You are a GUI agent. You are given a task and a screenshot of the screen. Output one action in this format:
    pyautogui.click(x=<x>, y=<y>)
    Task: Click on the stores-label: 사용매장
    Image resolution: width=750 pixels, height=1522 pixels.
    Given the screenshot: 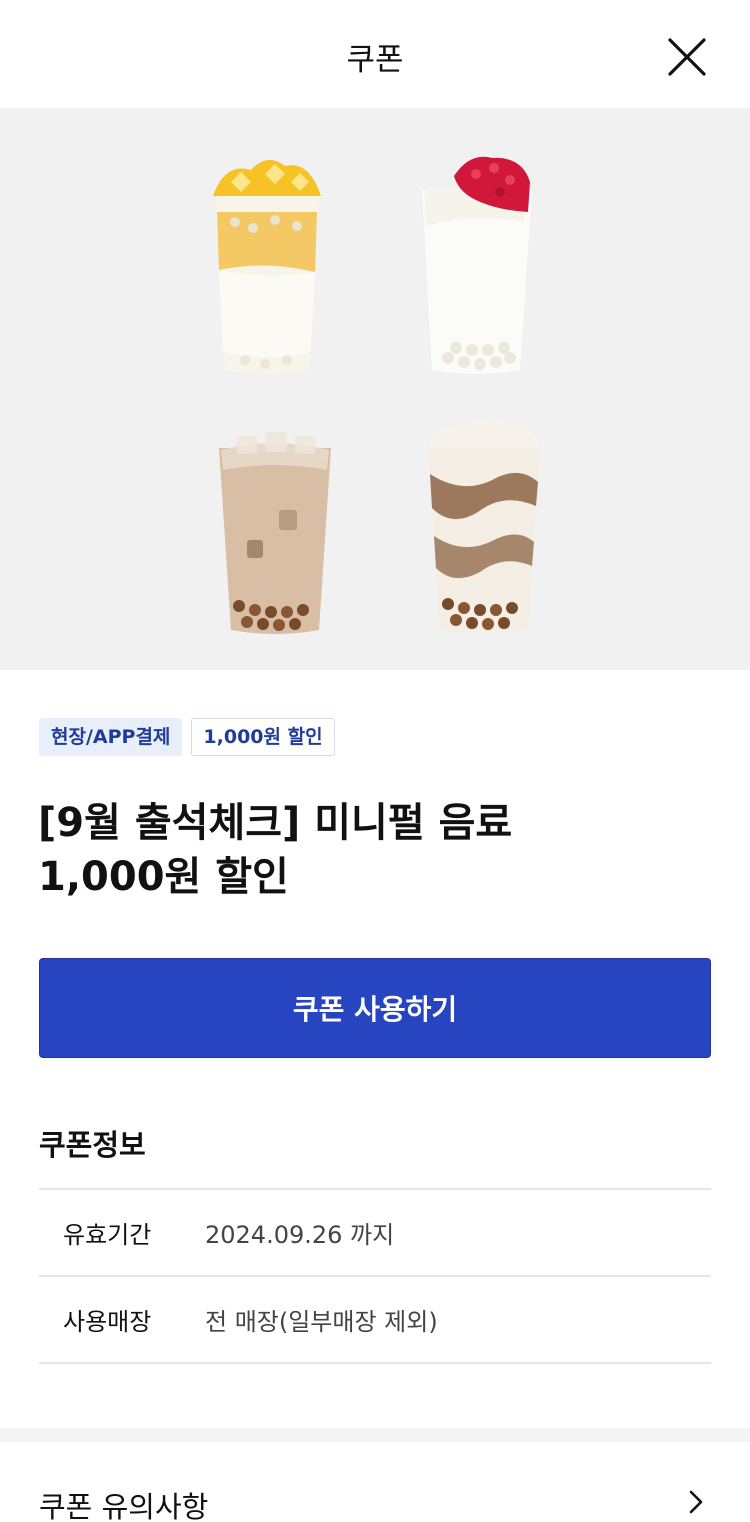 What is the action you would take?
    pyautogui.click(x=107, y=1322)
    